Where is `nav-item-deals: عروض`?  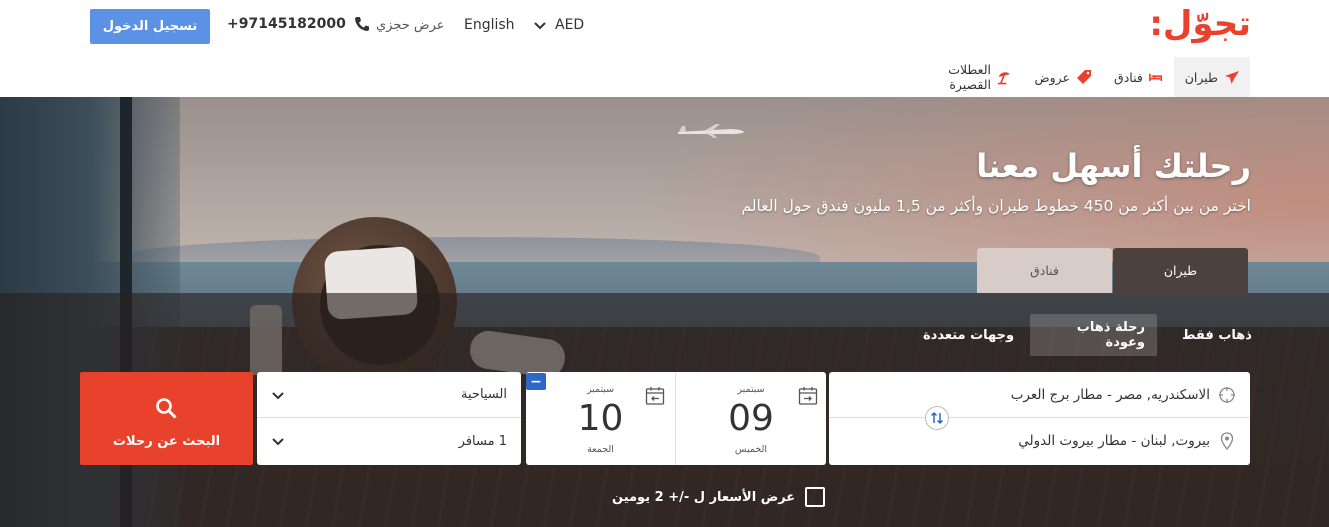 nav-item-deals: عروض is located at coordinates (1063, 77).